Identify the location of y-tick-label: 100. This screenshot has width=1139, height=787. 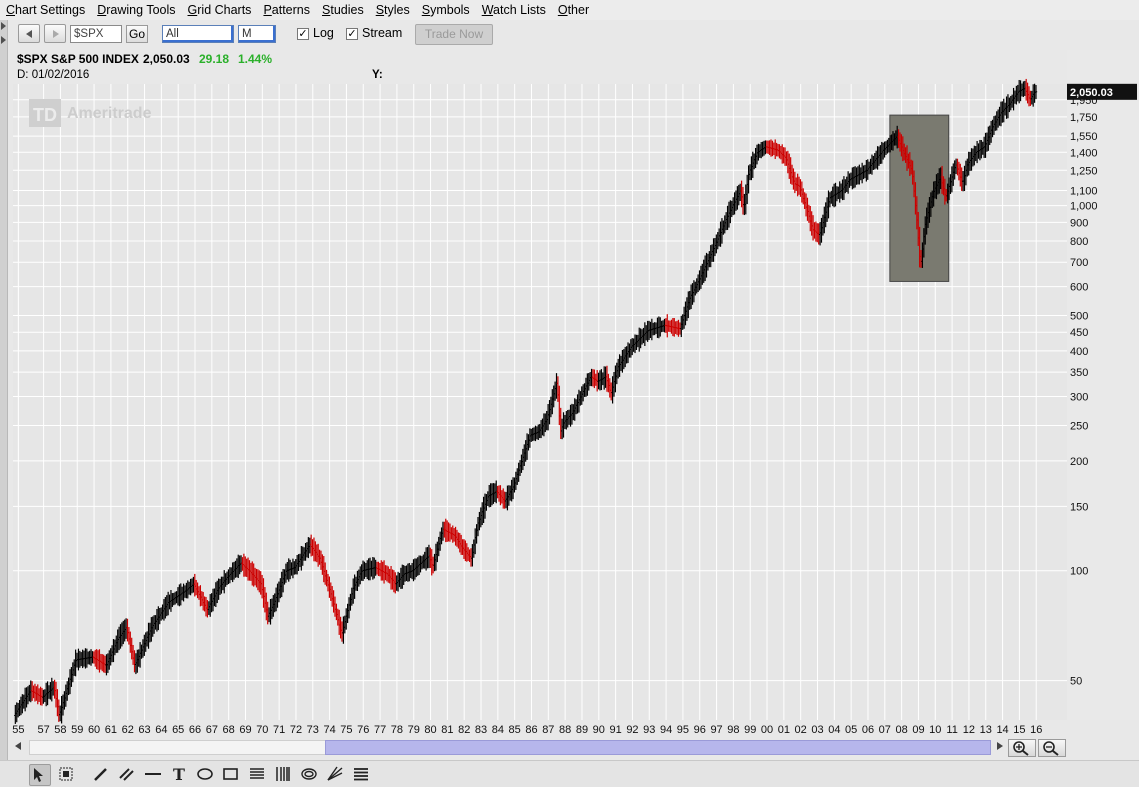
(1079, 572).